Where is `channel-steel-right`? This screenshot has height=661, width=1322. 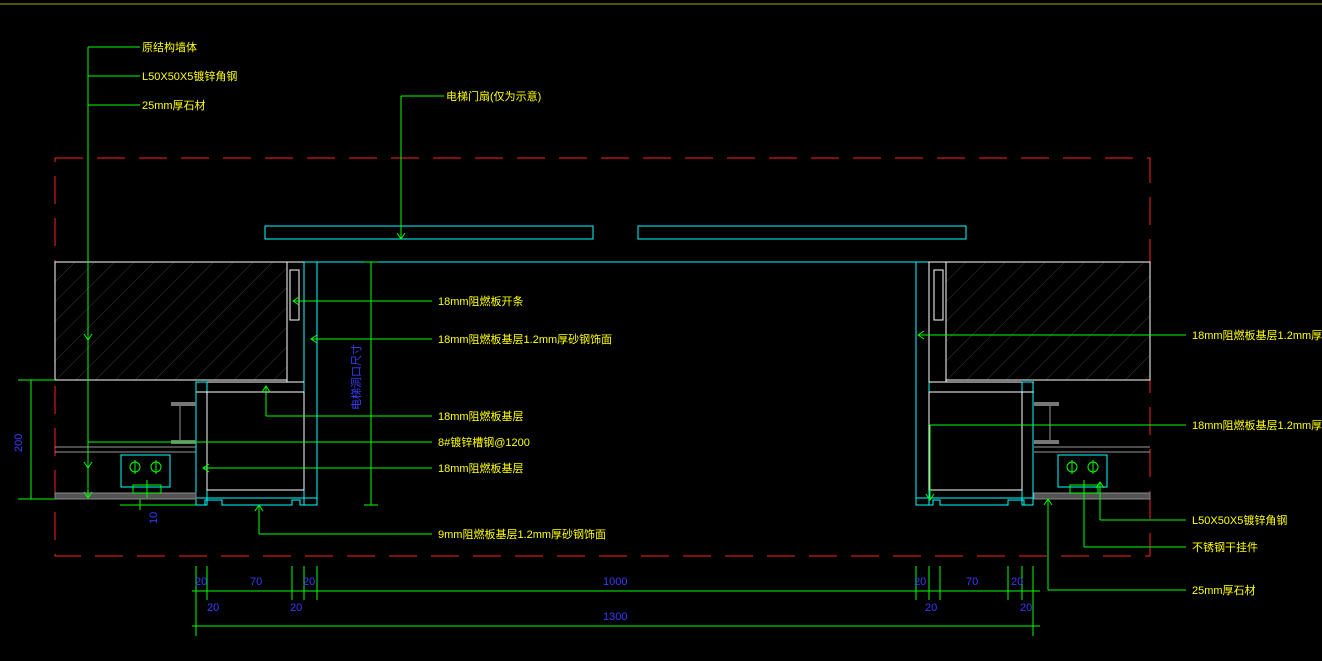 channel-steel-right is located at coordinates (1046, 423).